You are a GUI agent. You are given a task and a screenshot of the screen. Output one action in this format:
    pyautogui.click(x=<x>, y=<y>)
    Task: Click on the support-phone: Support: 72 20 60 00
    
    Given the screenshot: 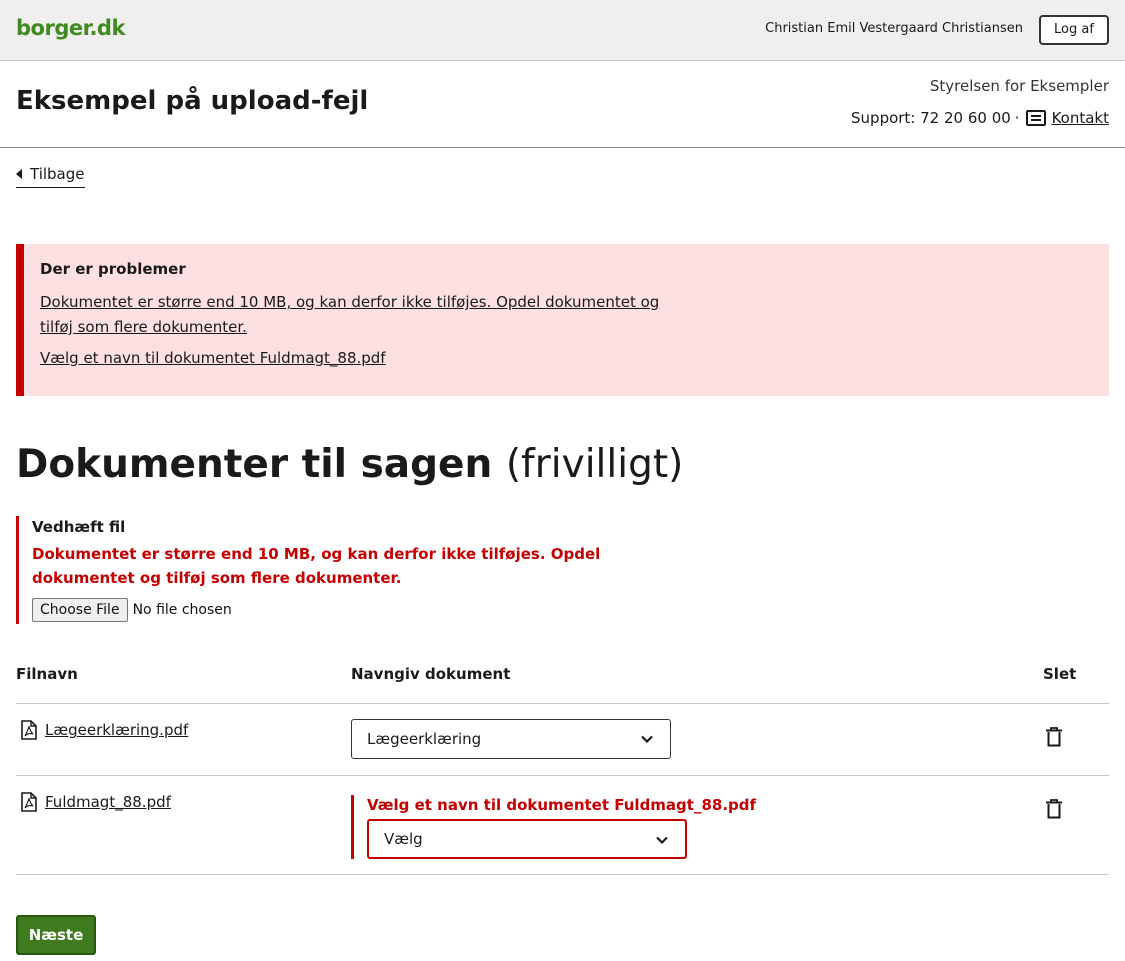 What is the action you would take?
    pyautogui.click(x=931, y=118)
    